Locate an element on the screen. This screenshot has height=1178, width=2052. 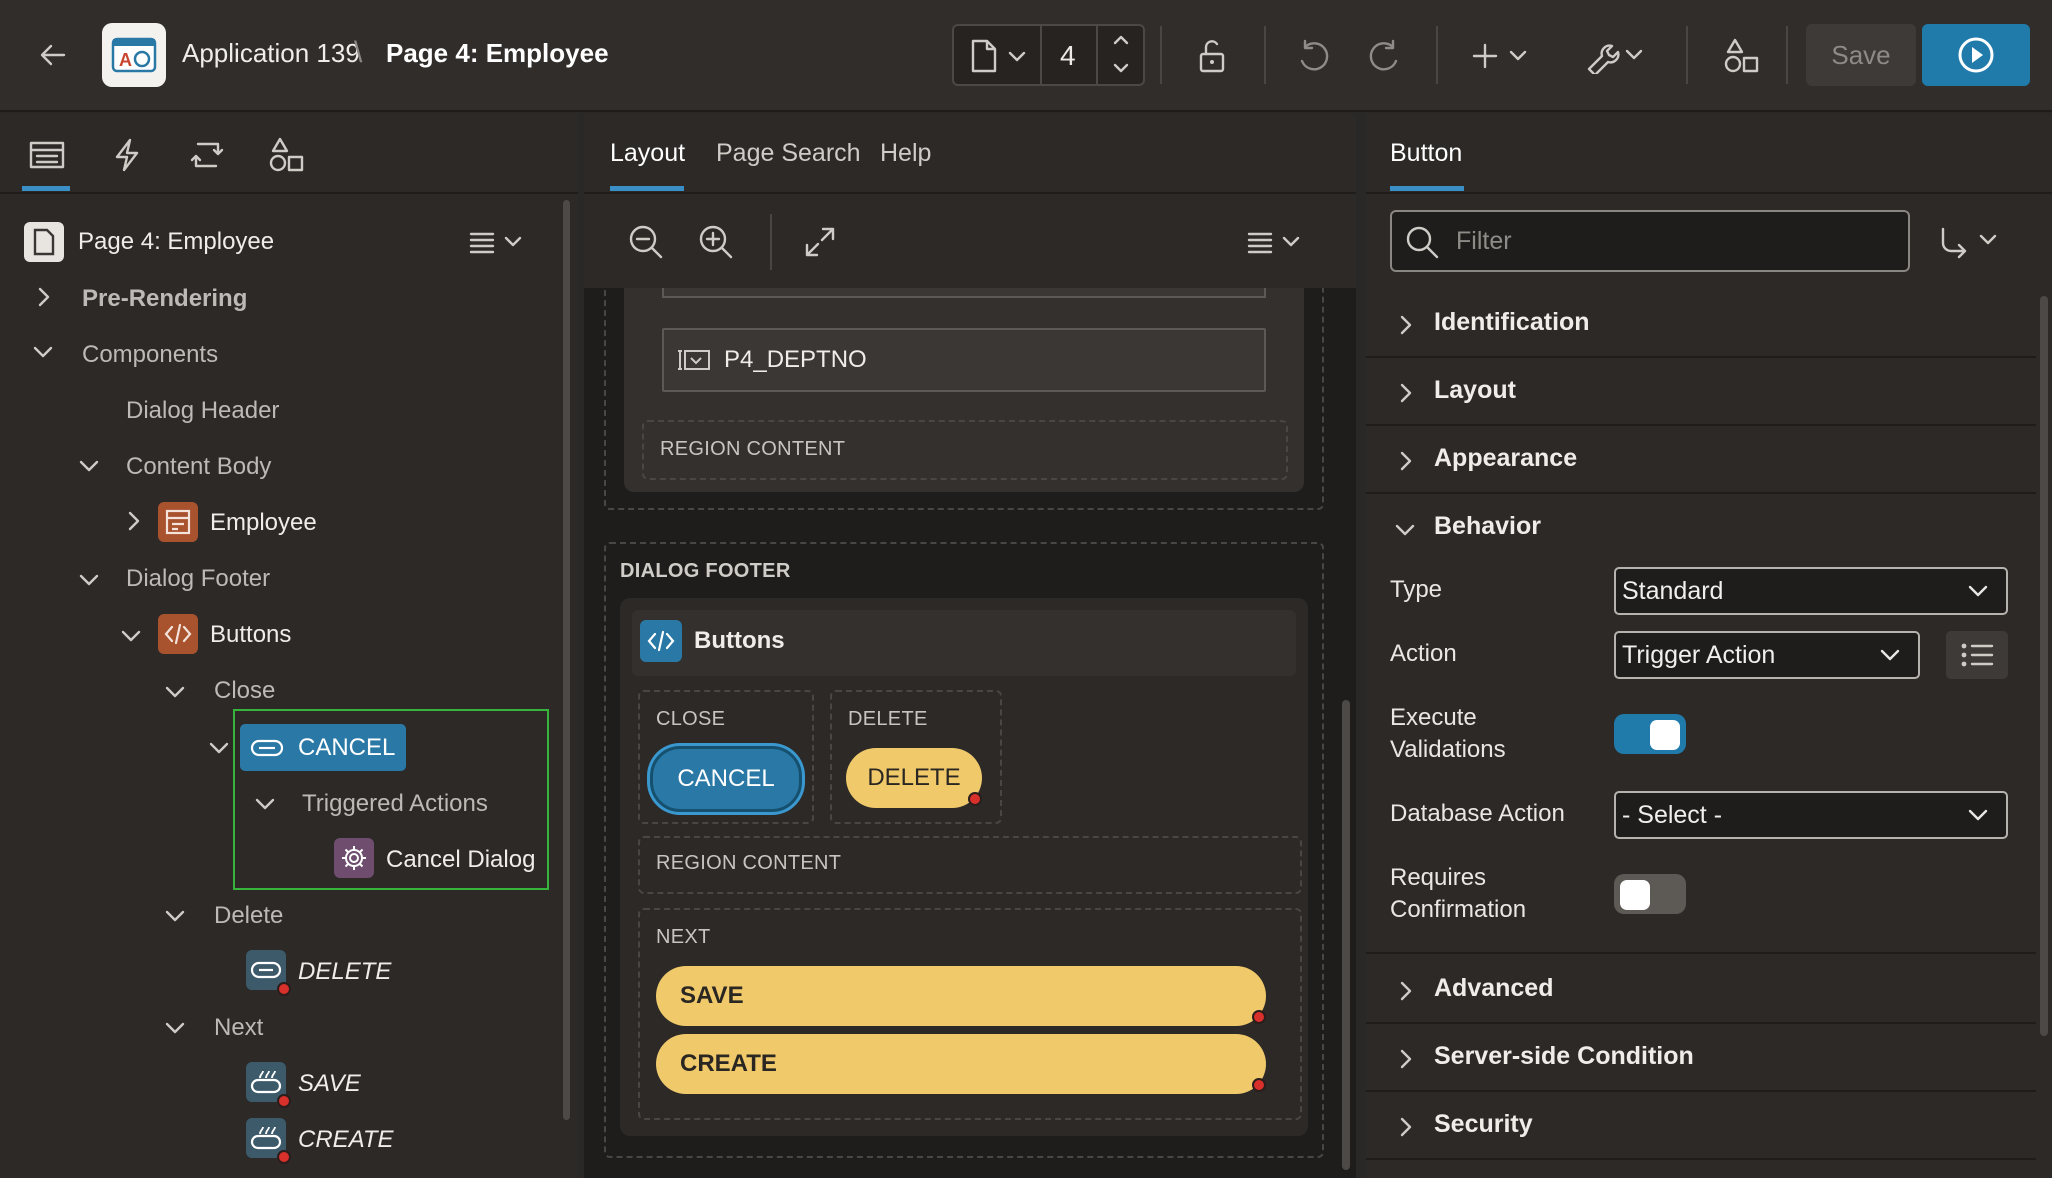
tab-help: Help is located at coordinates (905, 153).